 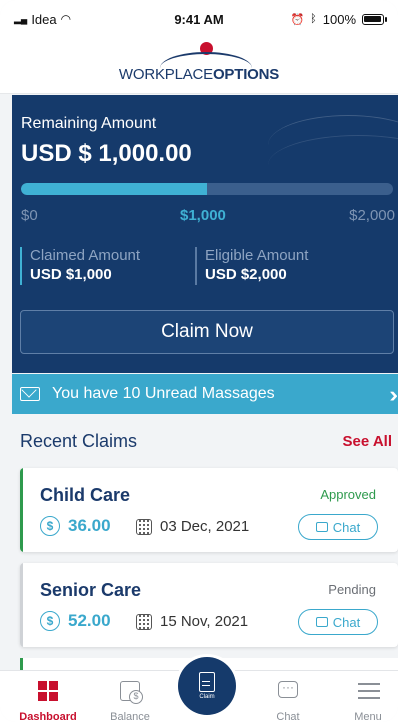 I want to click on unread-messages-banner: You have 10 Unread Massages ››, so click(x=205, y=394).